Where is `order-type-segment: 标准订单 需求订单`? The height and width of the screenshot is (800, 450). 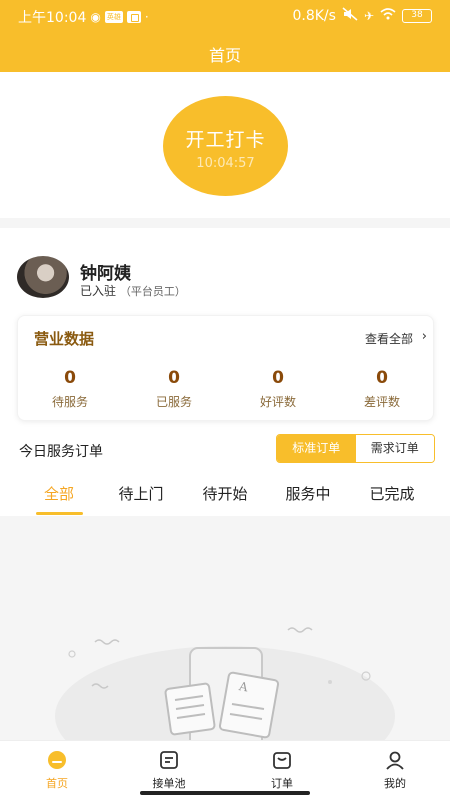 order-type-segment: 标准订单 需求订单 is located at coordinates (355, 448).